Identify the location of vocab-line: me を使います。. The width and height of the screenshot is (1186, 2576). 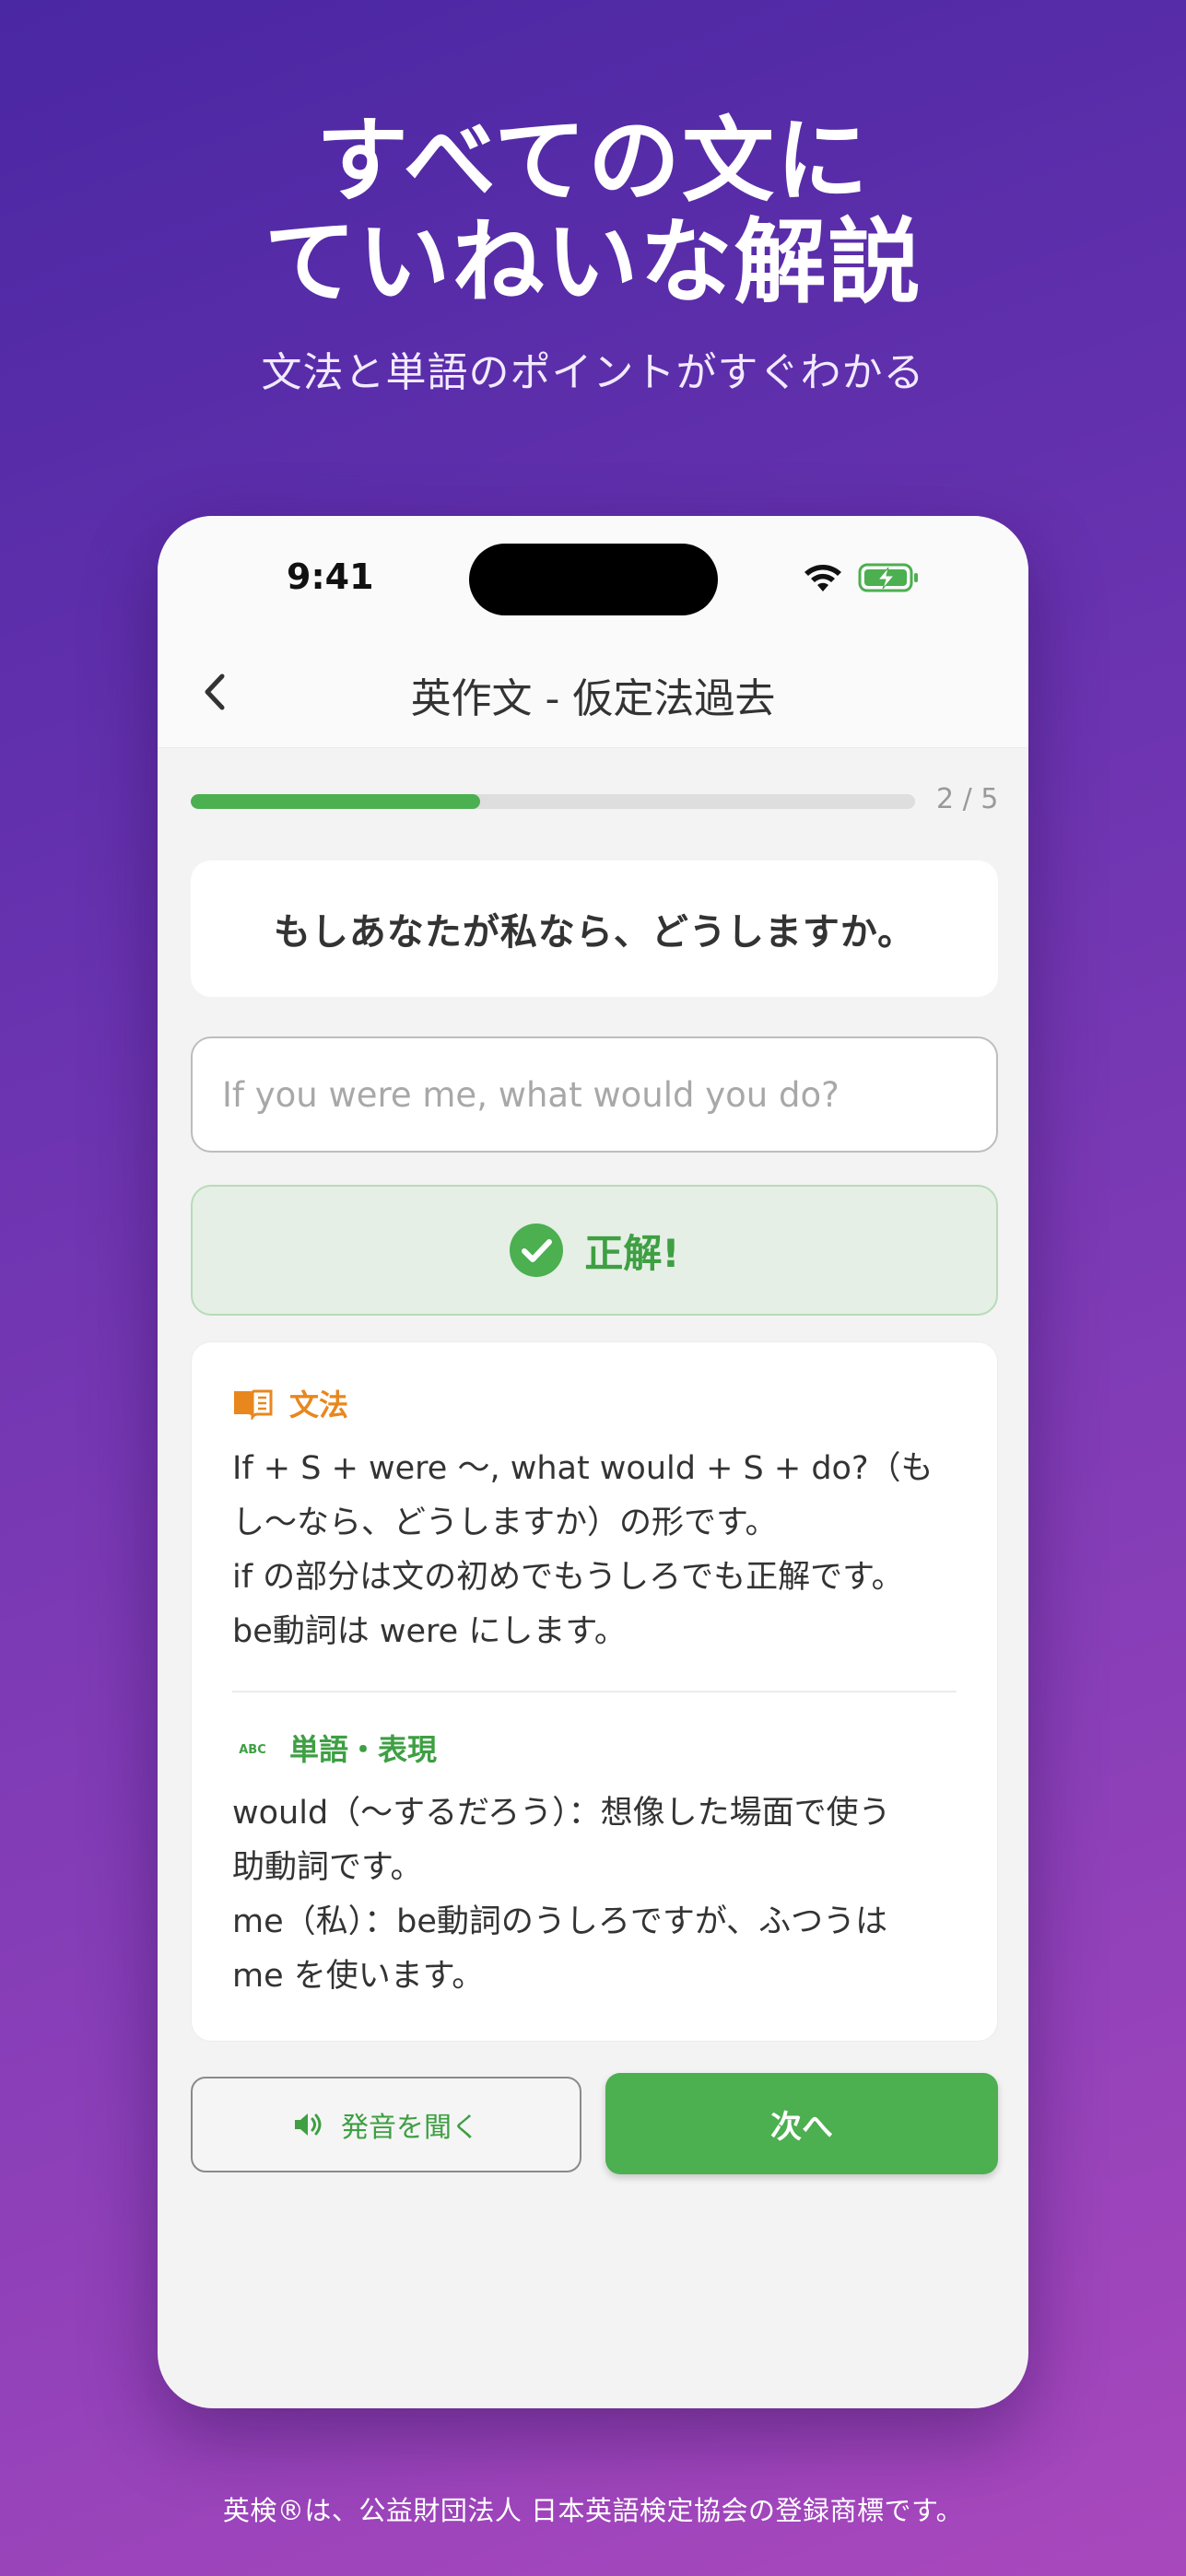
(358, 1977).